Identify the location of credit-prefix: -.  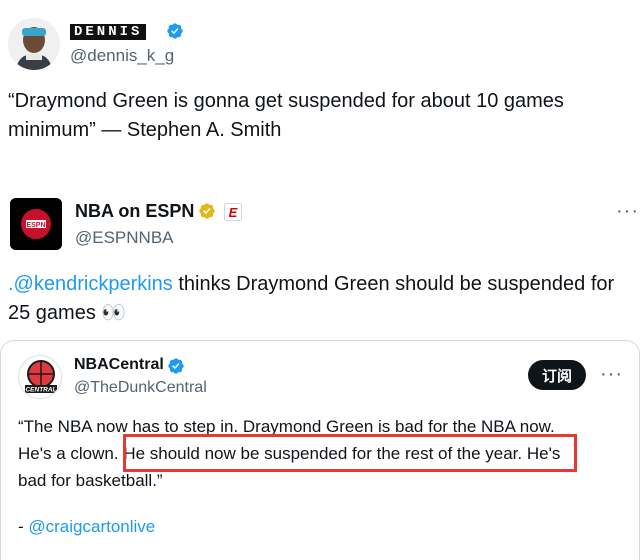
(23, 526).